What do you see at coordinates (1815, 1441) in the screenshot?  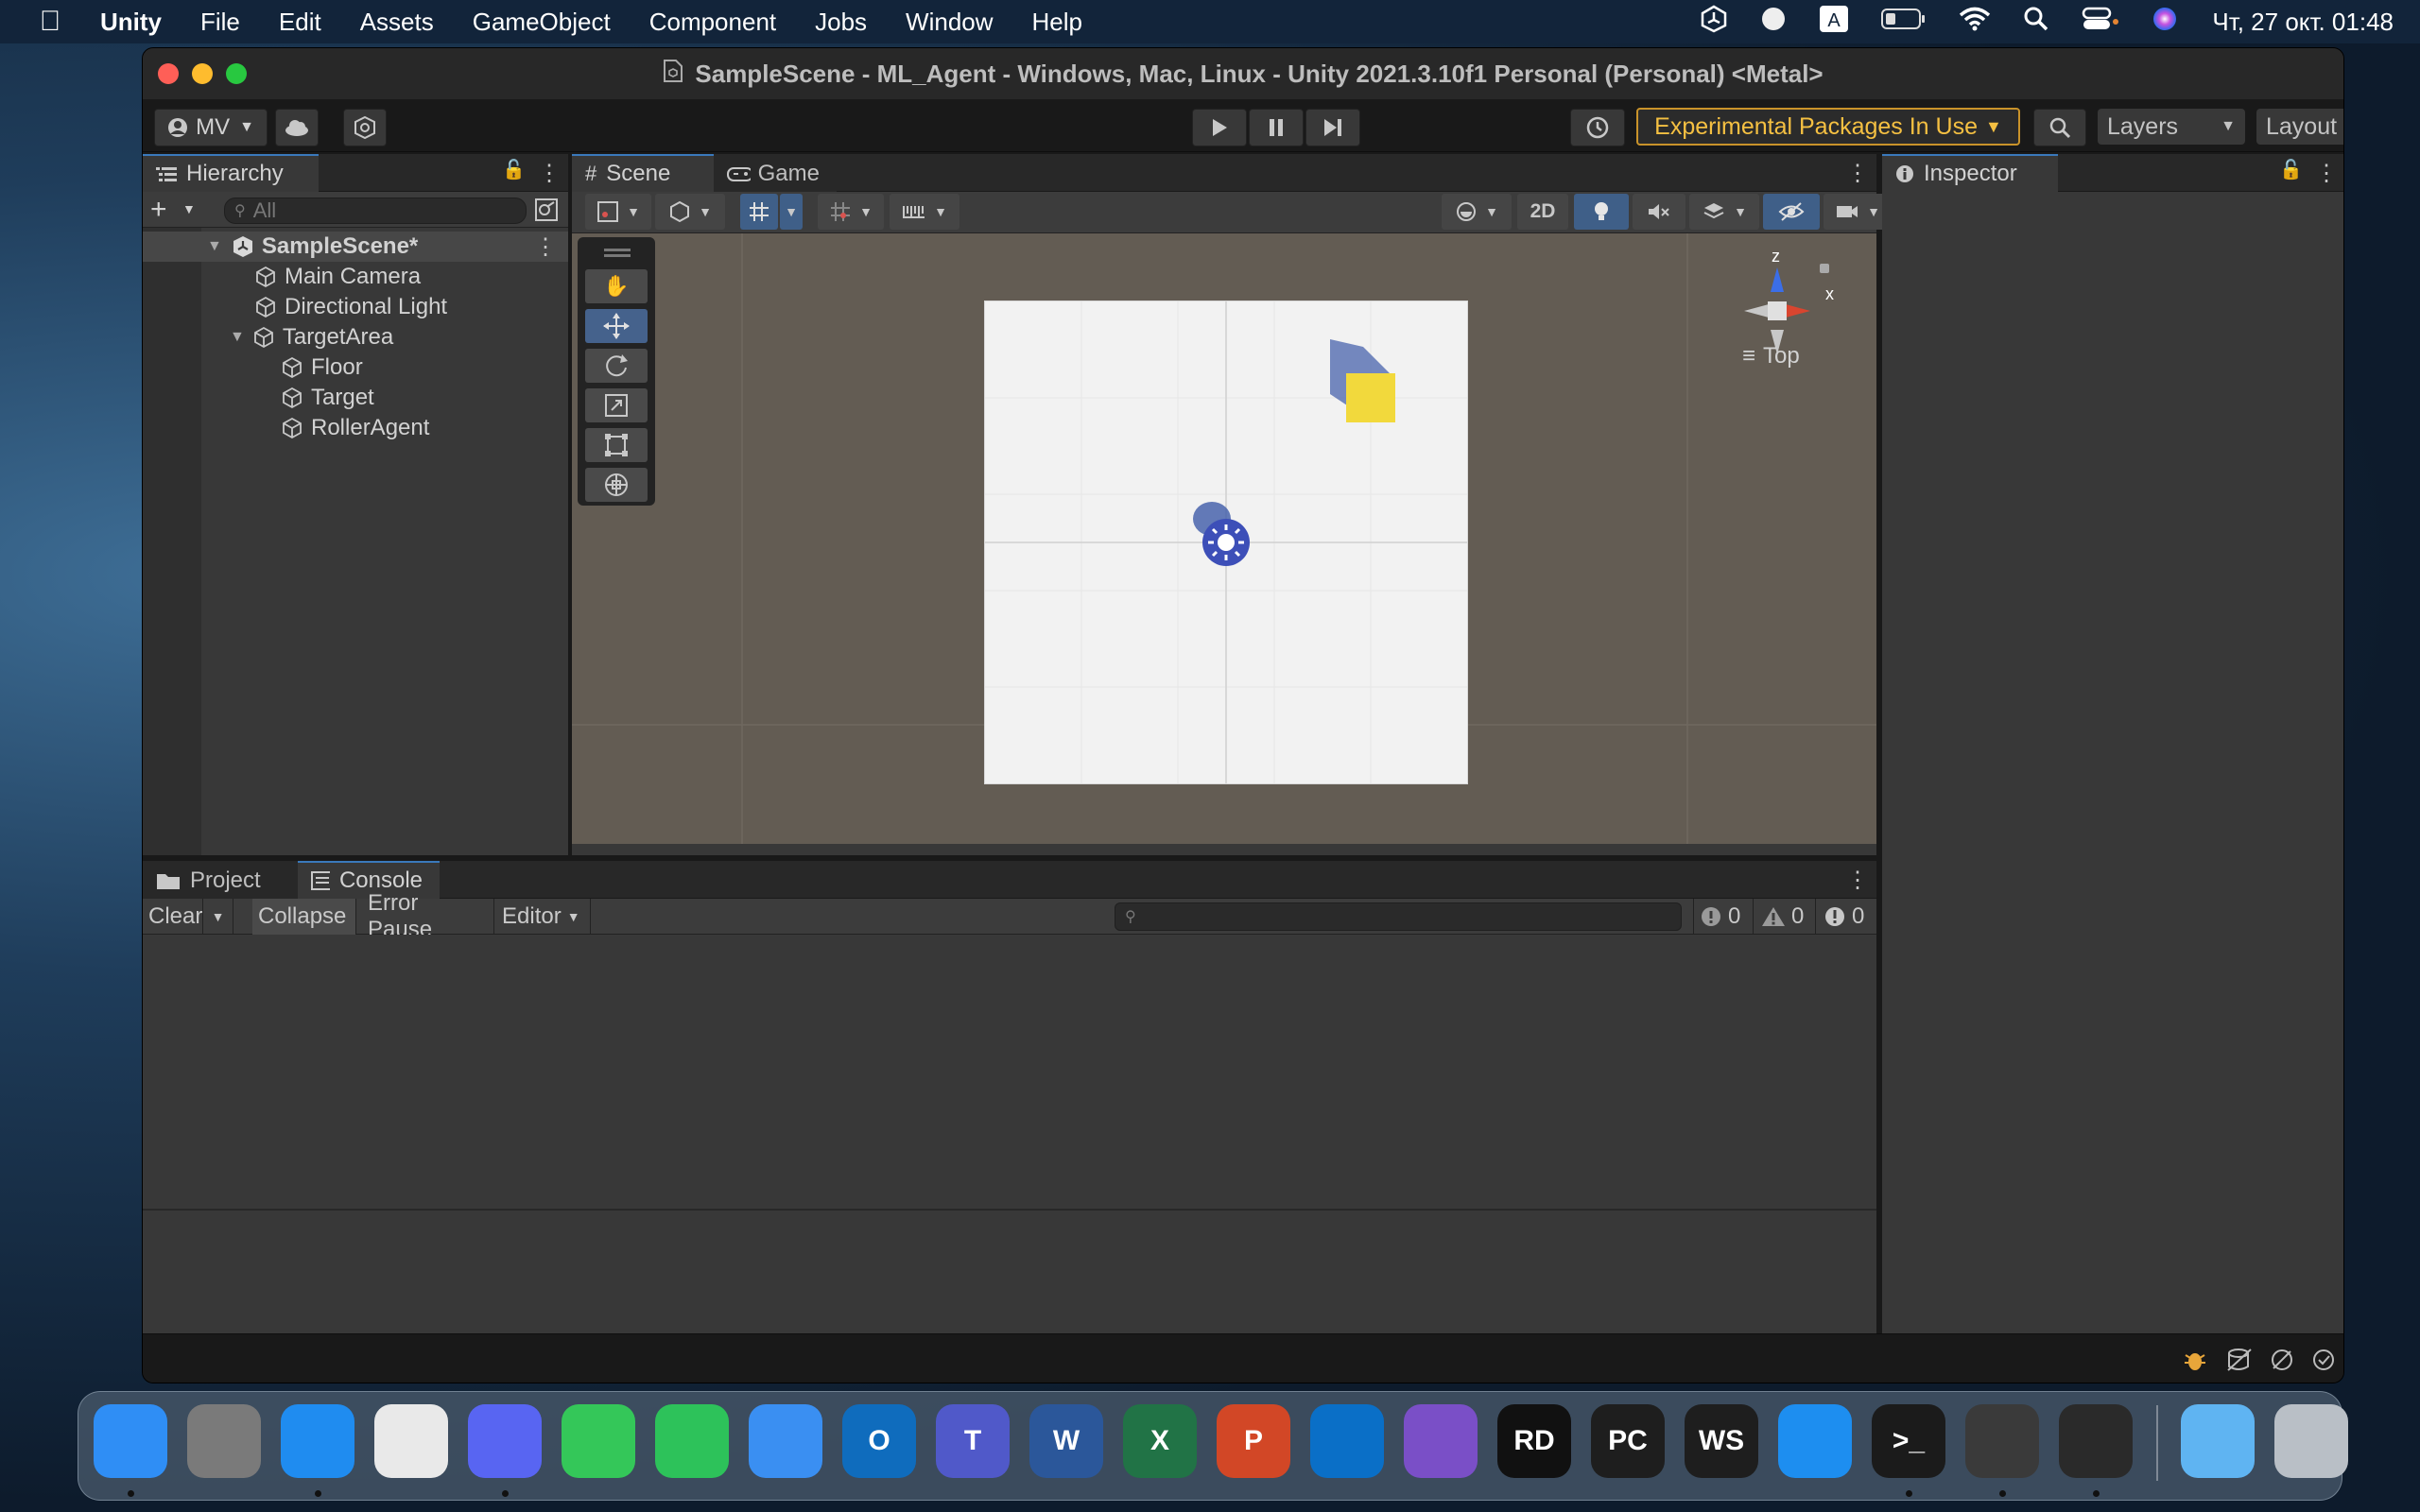 I see `dock-app-app-store` at bounding box center [1815, 1441].